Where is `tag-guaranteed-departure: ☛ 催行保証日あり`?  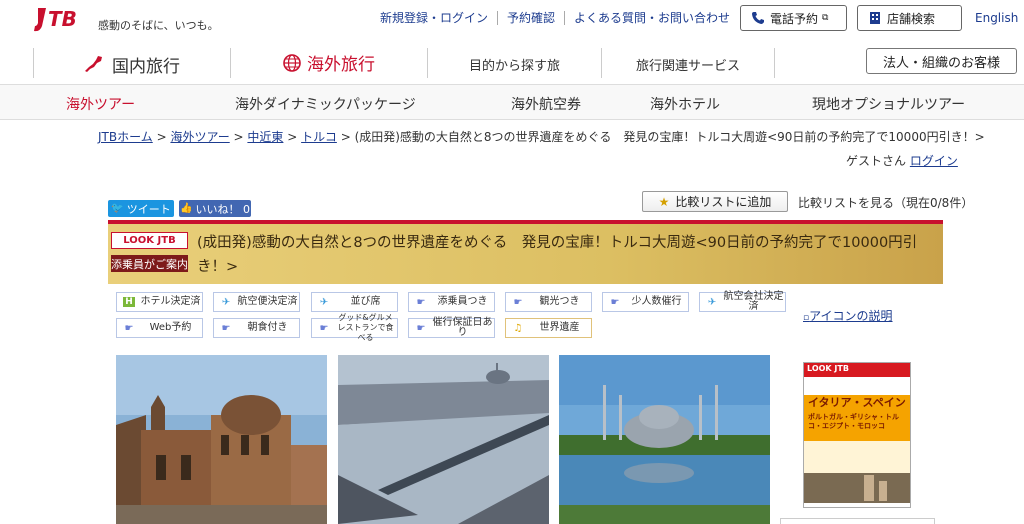 tag-guaranteed-departure: ☛ 催行保証日あり is located at coordinates (451, 328).